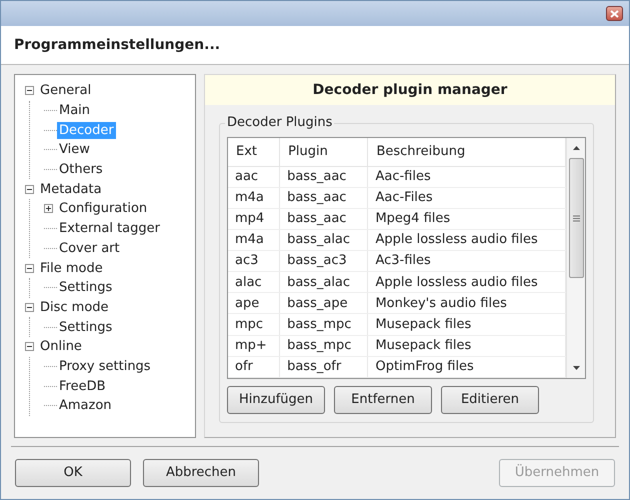 Image resolution: width=630 pixels, height=500 pixels. Describe the element at coordinates (467, 219) in the screenshot. I see `table-cell: Mpeg4 files` at that location.